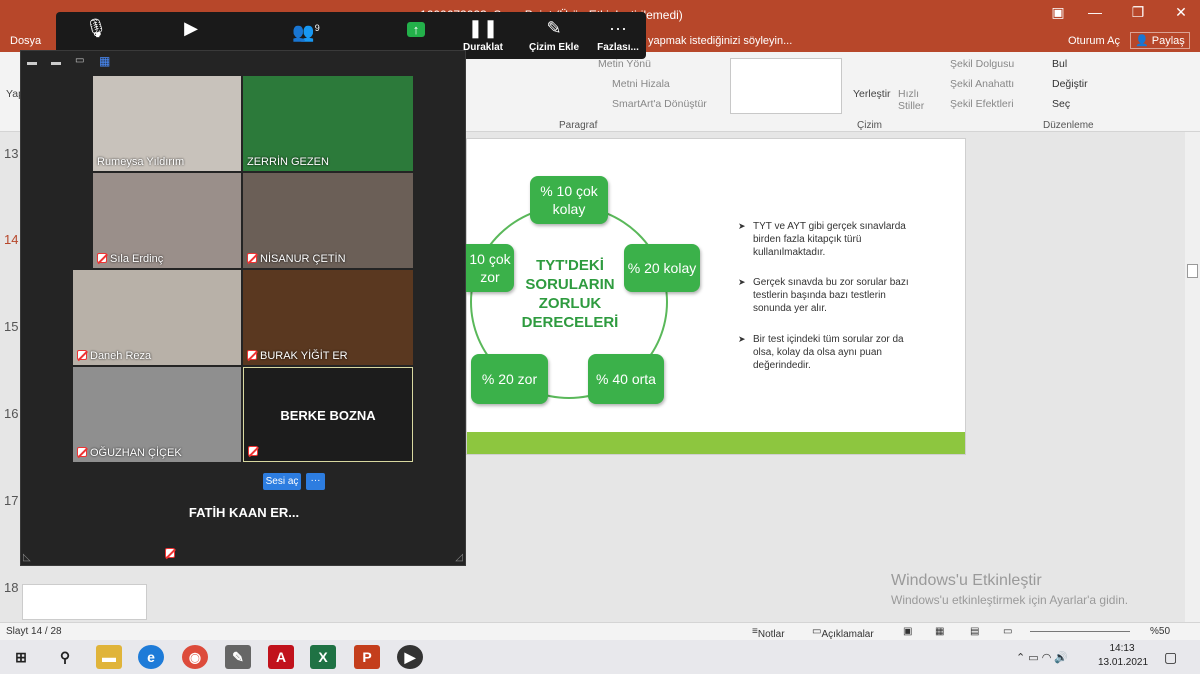 The width and height of the screenshot is (1200, 674). What do you see at coordinates (982, 104) in the screenshot?
I see `shape-effects-button: Şekil Efektleri` at bounding box center [982, 104].